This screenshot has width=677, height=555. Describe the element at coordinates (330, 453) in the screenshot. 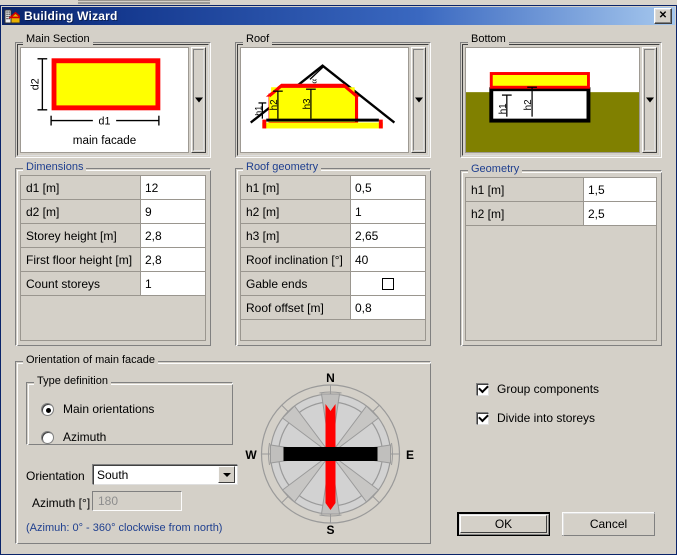

I see `compass-rose: N S E W` at that location.